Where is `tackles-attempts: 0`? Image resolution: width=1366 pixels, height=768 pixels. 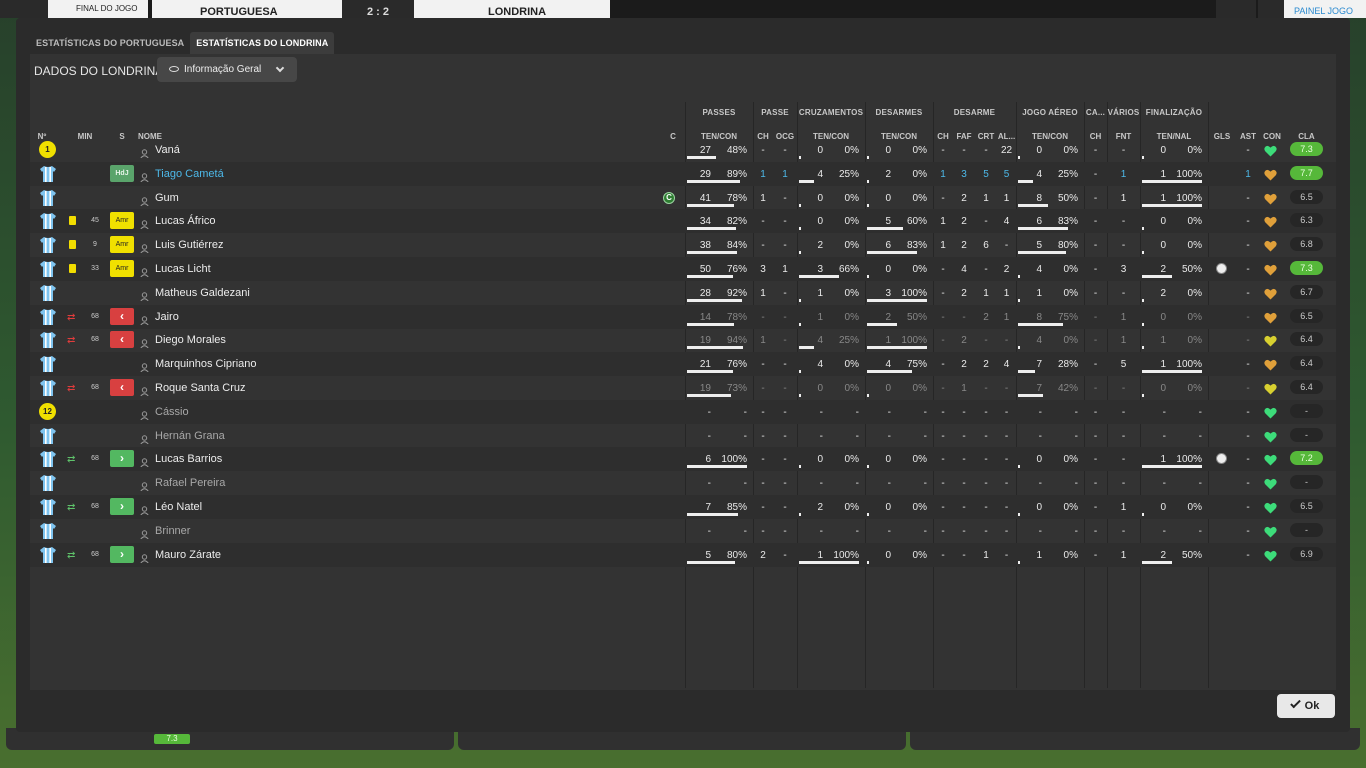
tackles-attempts: 0 is located at coordinates (888, 269).